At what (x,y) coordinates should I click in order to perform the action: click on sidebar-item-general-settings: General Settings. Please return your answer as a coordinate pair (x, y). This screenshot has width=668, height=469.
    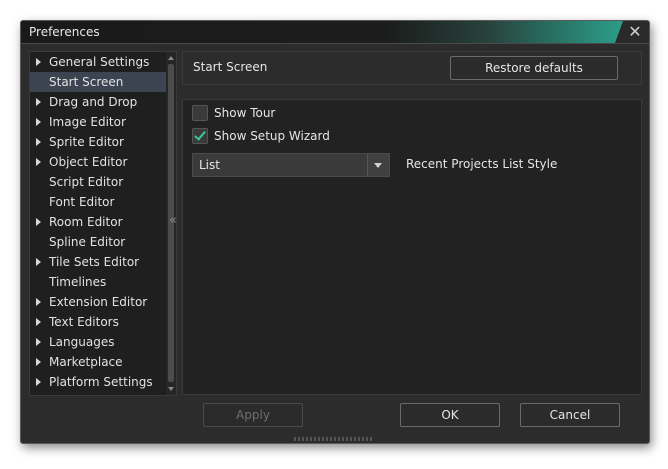
    Looking at the image, I should click on (98, 62).